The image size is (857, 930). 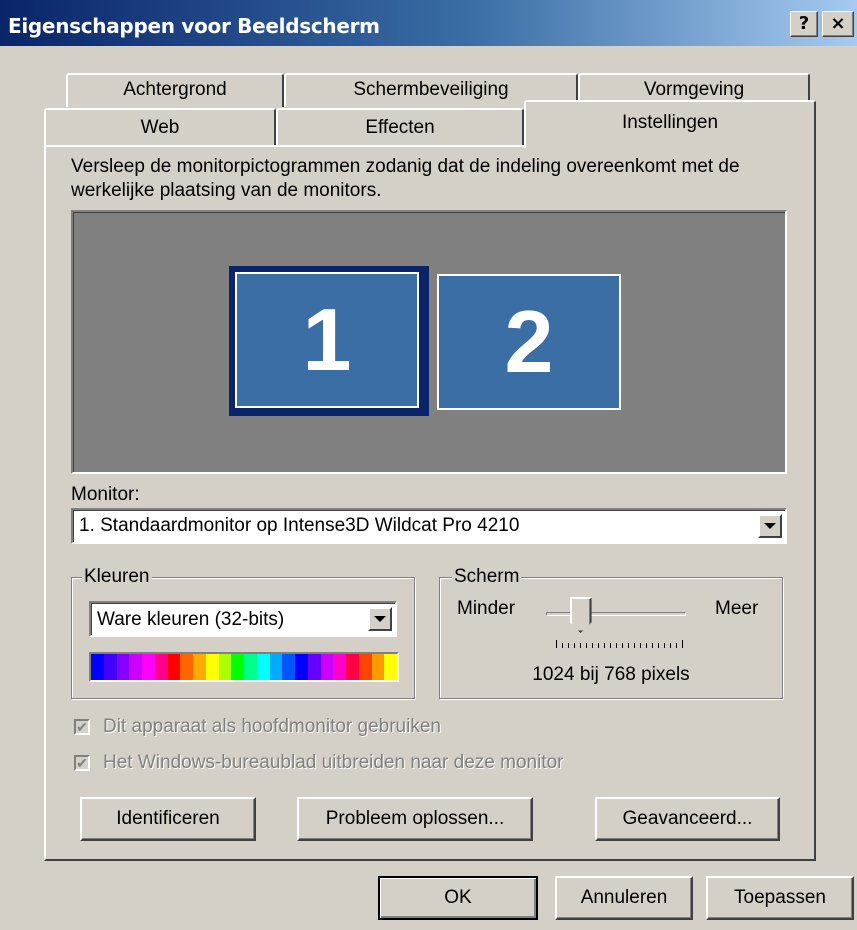 I want to click on monitor-1-icon: 1, so click(x=327, y=340).